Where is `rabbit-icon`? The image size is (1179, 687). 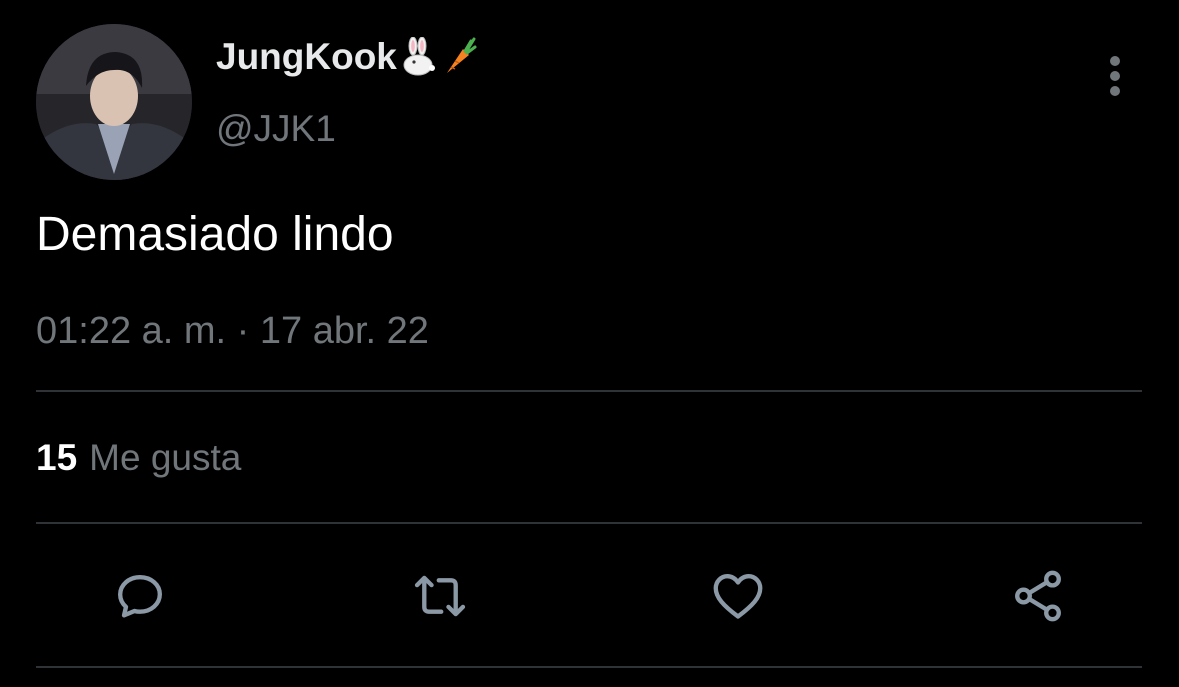 rabbit-icon is located at coordinates (419, 57).